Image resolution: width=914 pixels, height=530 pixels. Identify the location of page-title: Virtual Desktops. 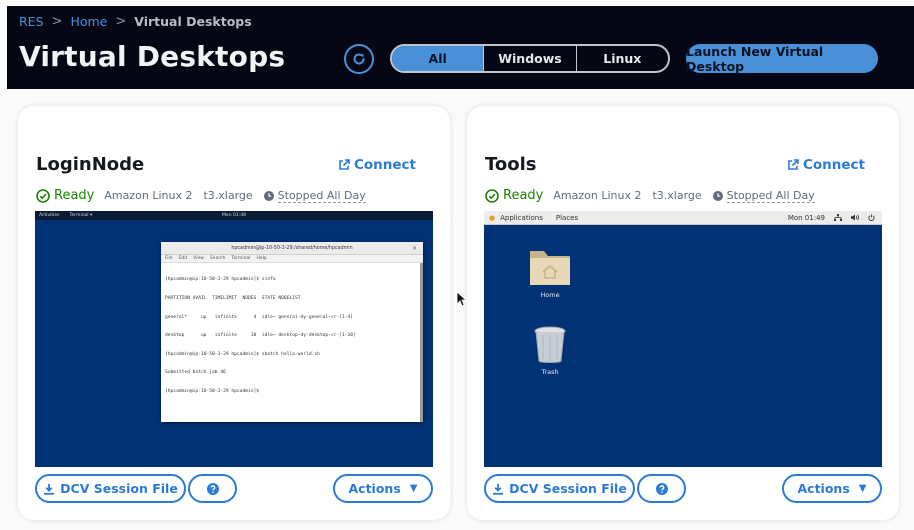
(152, 56).